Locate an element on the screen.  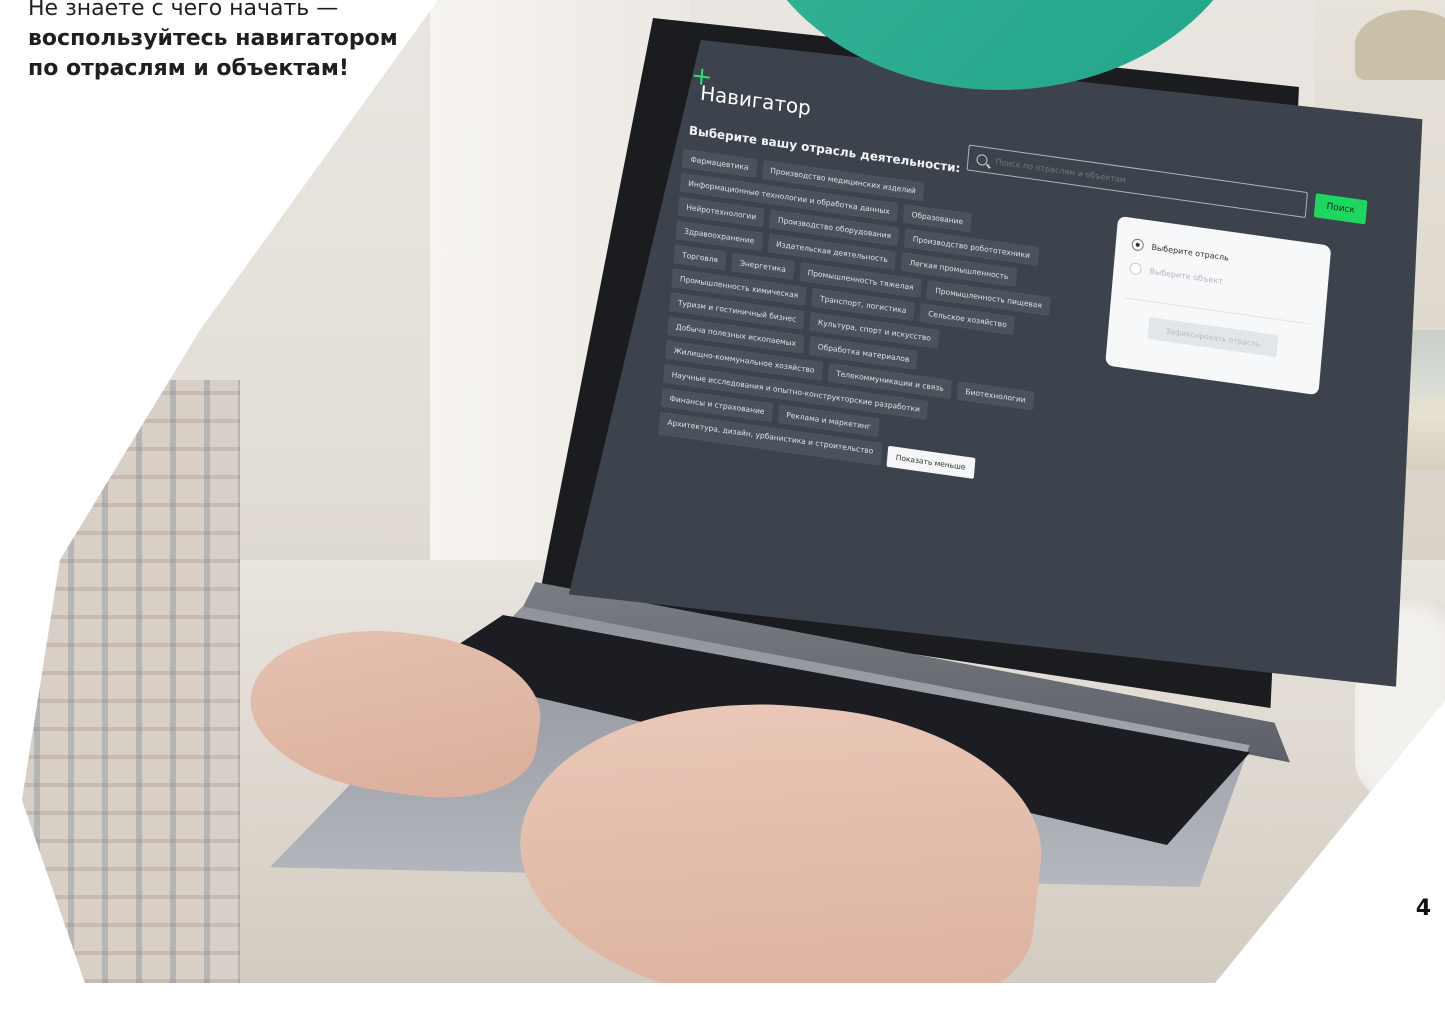
page-number: 4 is located at coordinates (1423, 908).